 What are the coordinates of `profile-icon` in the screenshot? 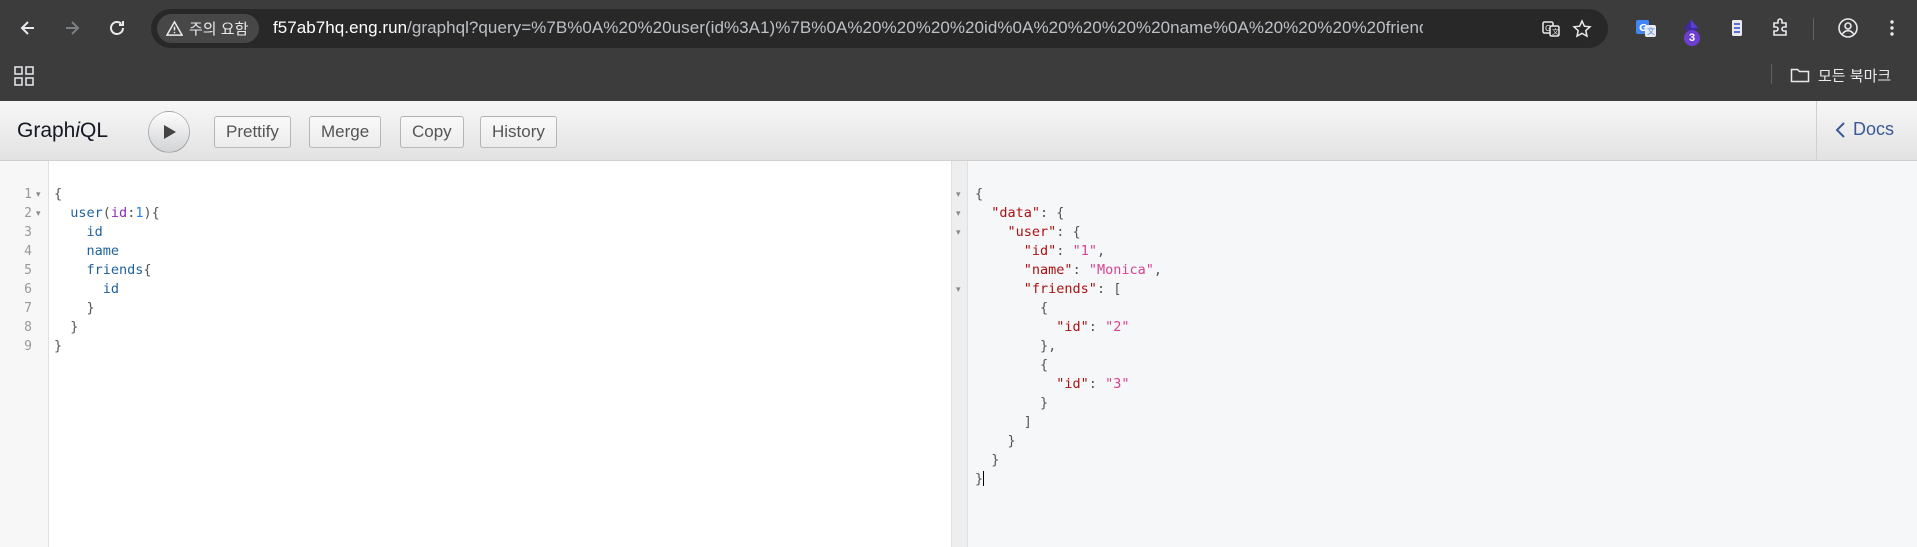 It's located at (1848, 28).